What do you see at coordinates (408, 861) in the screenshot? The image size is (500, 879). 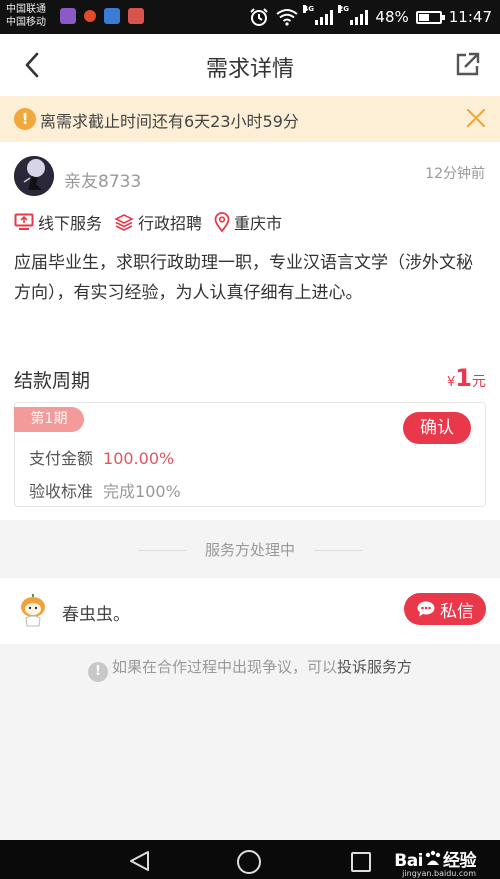 I see `watermark-text: Bai` at bounding box center [408, 861].